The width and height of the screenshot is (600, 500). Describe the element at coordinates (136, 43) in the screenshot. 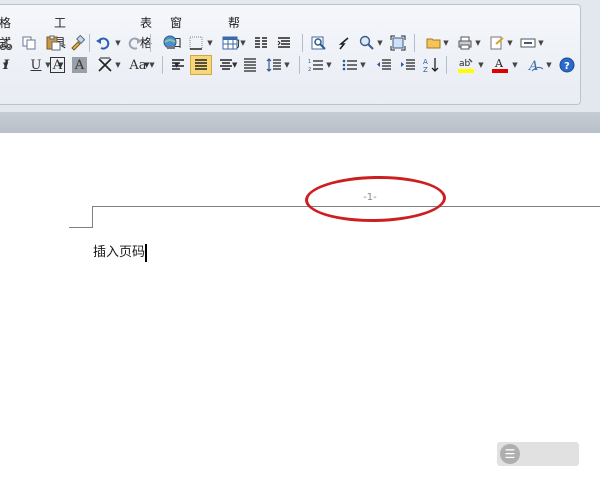

I see `redo-icon` at that location.